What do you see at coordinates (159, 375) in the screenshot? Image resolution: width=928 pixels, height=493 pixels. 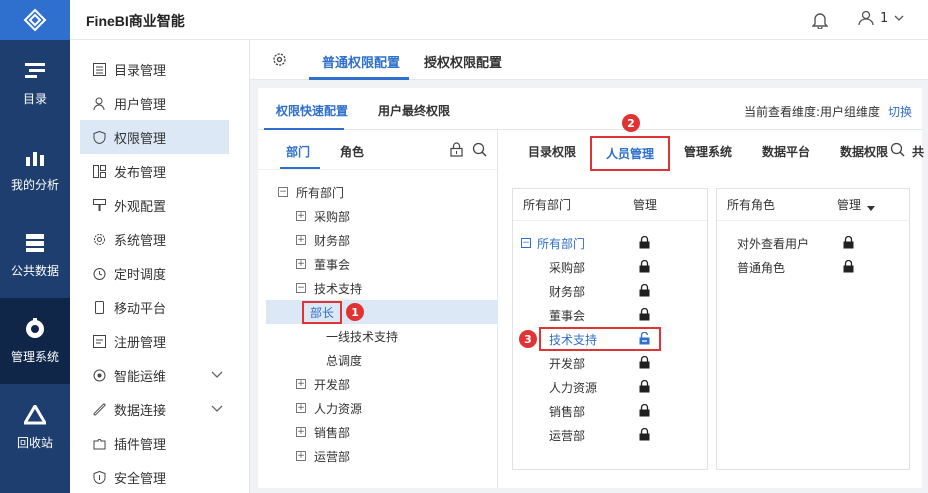 I see `menu-ops: 智能运维` at bounding box center [159, 375].